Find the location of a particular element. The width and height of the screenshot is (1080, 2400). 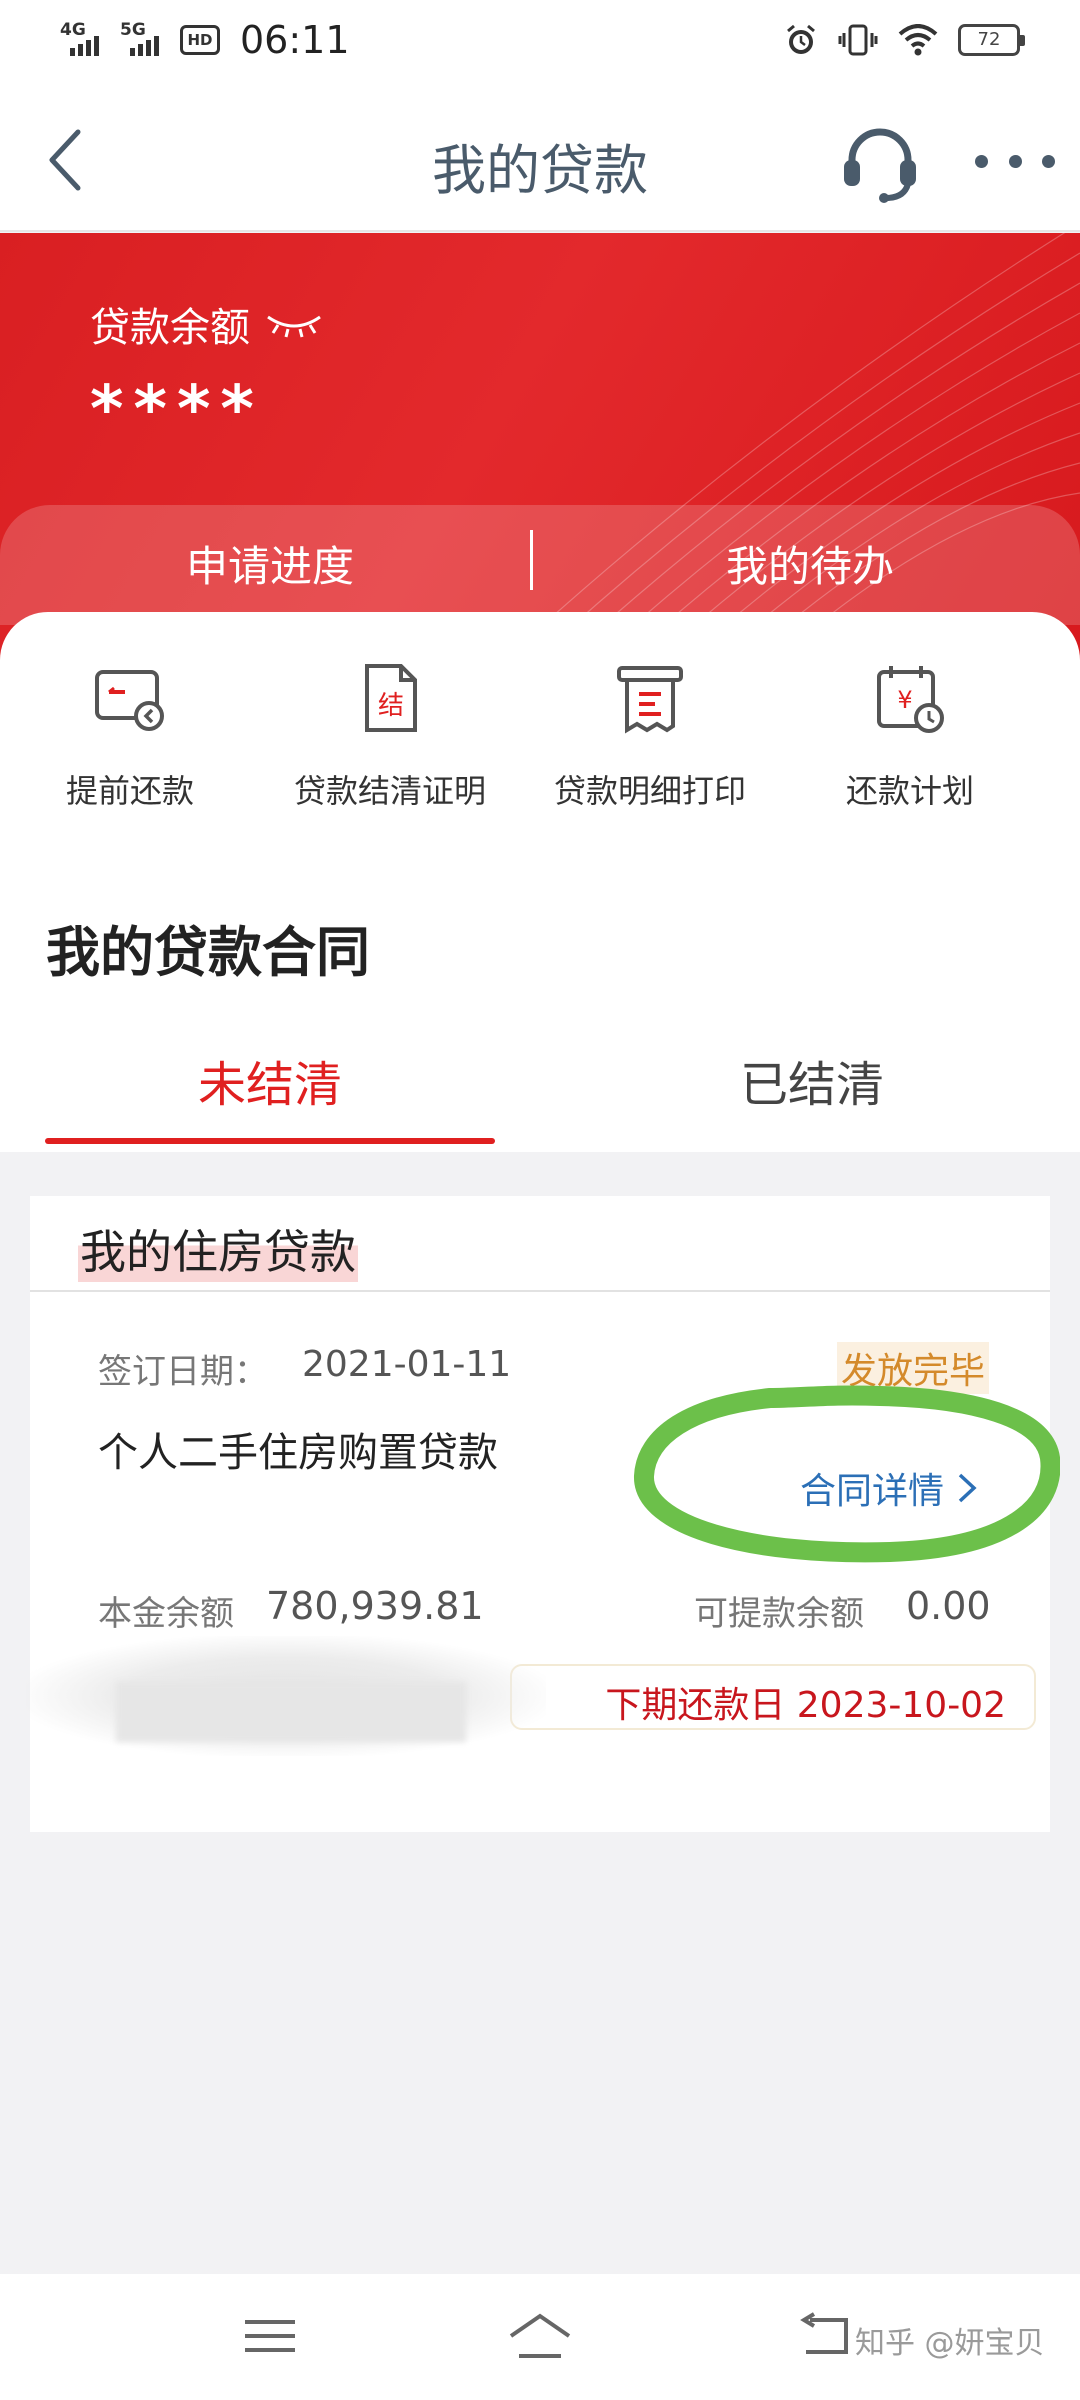

svg-text: 结 is located at coordinates (391, 706).